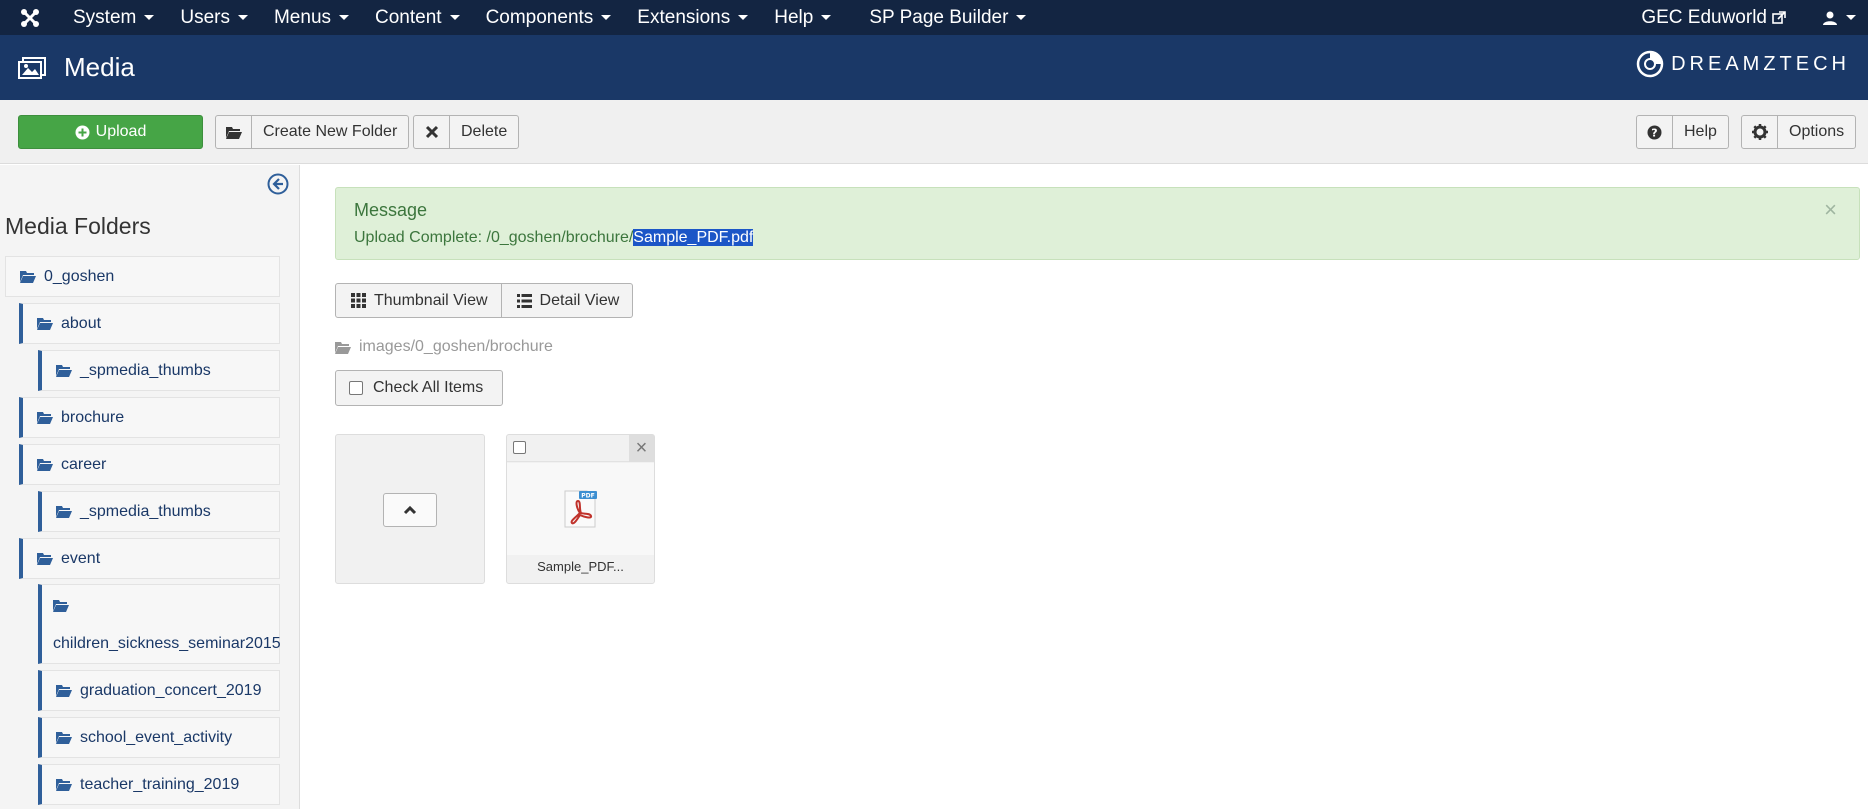  Describe the element at coordinates (641, 448) in the screenshot. I see `delete-file-icon: ×` at that location.